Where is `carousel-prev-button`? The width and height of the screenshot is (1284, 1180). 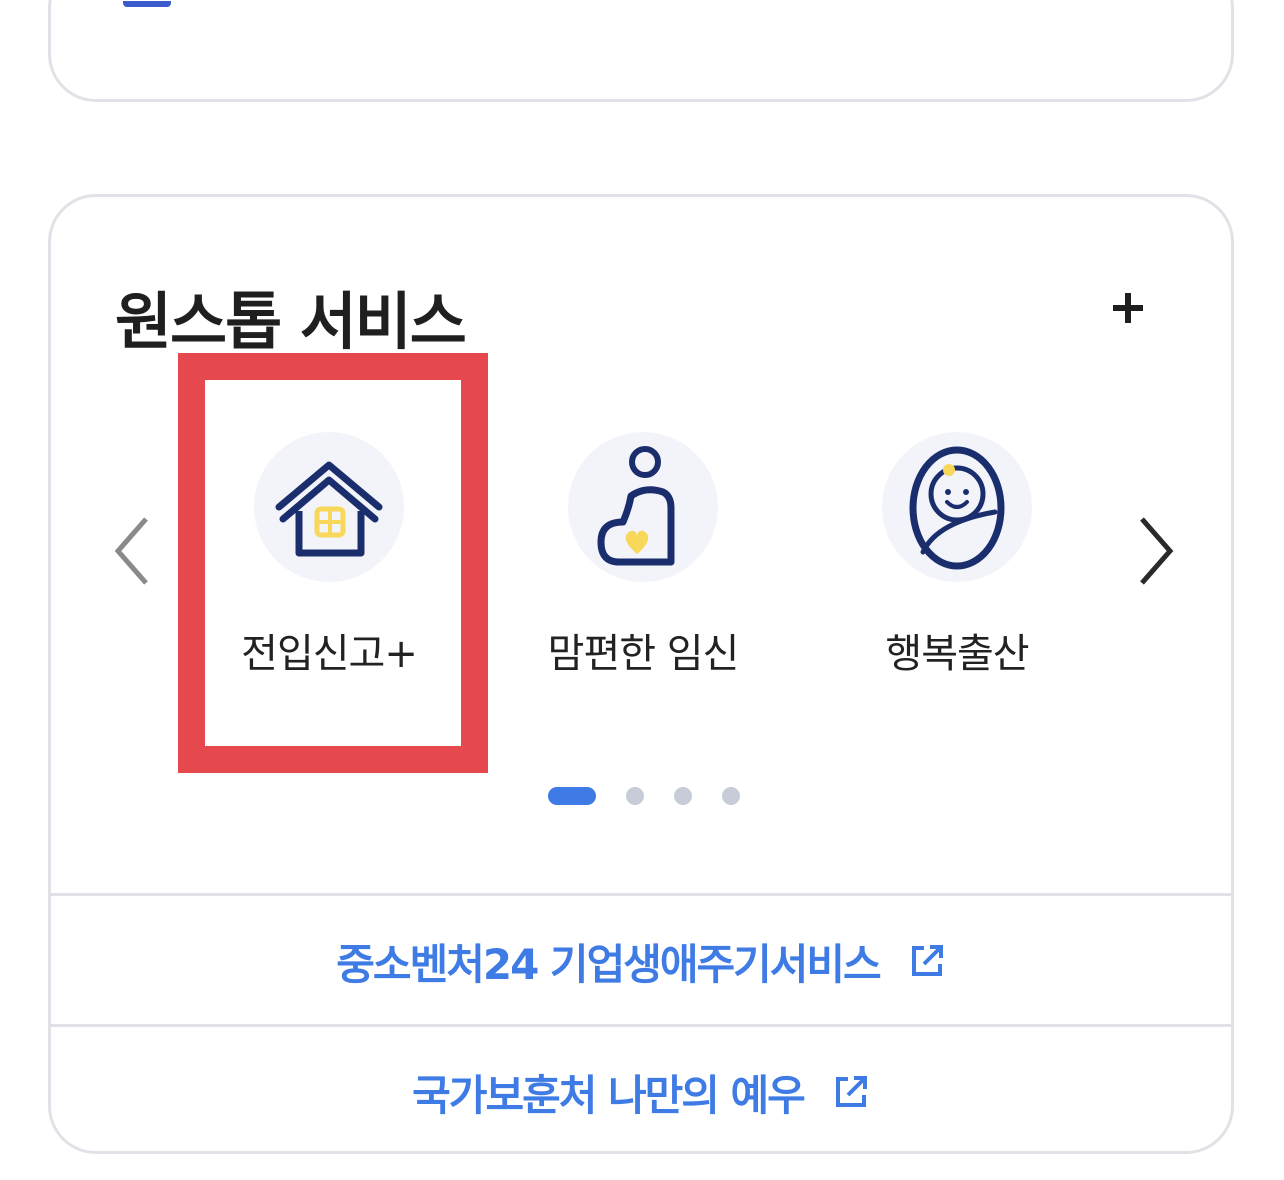 carousel-prev-button is located at coordinates (132, 551).